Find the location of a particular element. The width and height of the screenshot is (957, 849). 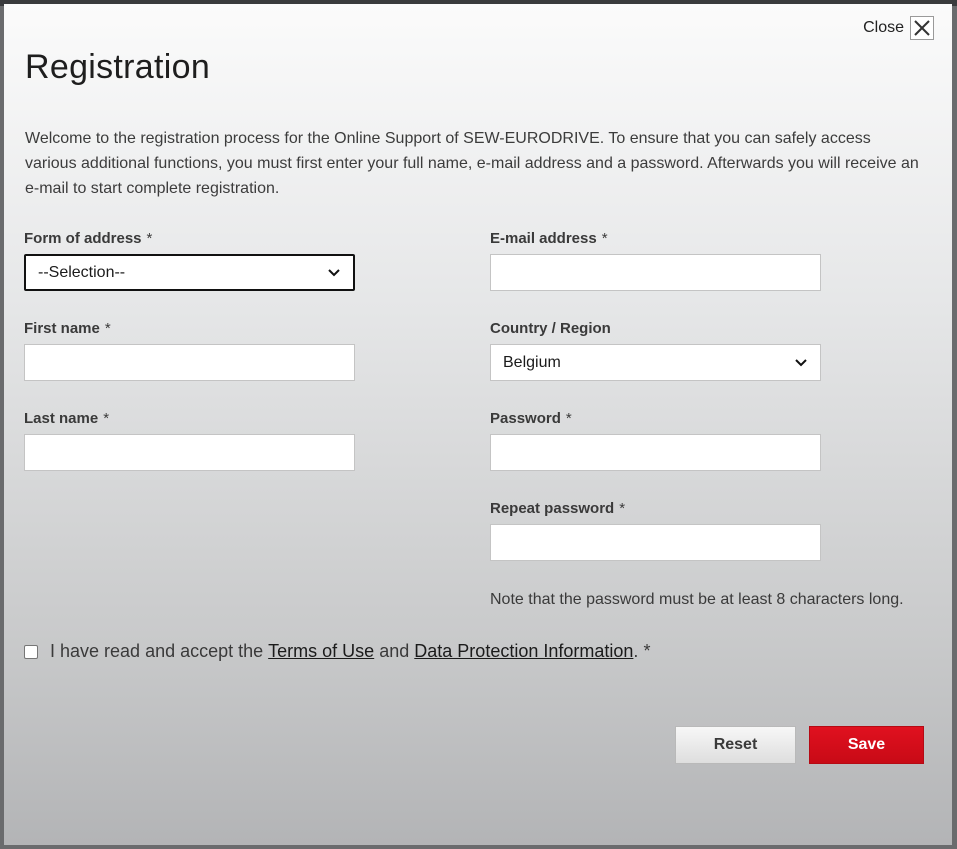

email-field: E-mail address * is located at coordinates (655, 260).